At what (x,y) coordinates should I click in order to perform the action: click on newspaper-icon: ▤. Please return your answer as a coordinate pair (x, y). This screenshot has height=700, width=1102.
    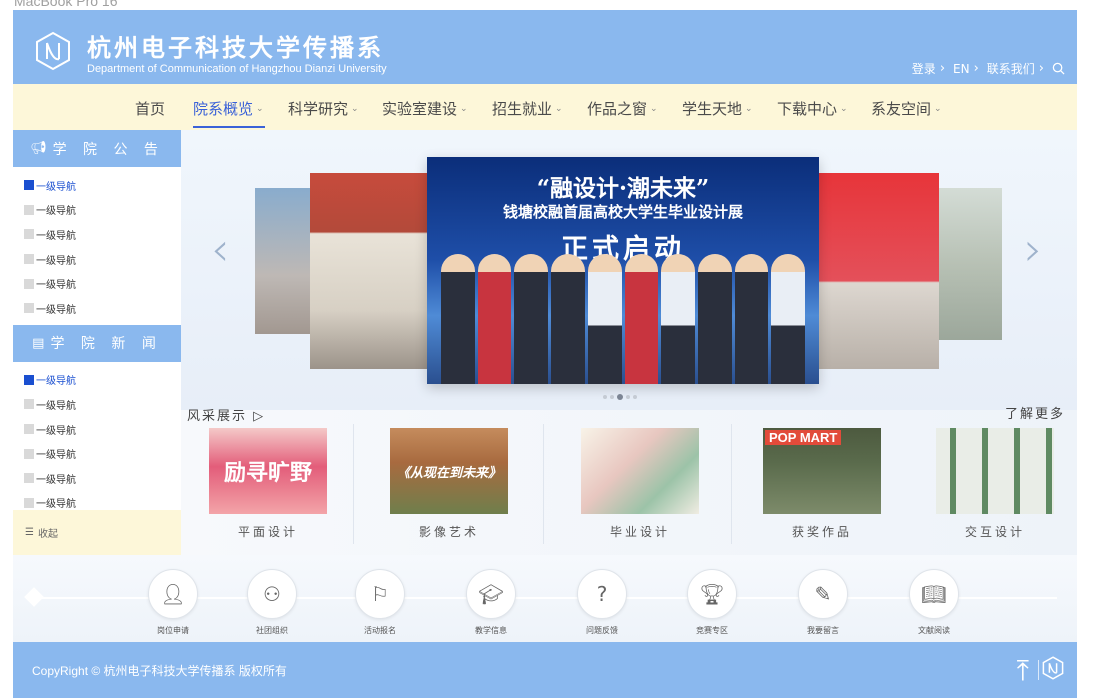
    Looking at the image, I should click on (38, 343).